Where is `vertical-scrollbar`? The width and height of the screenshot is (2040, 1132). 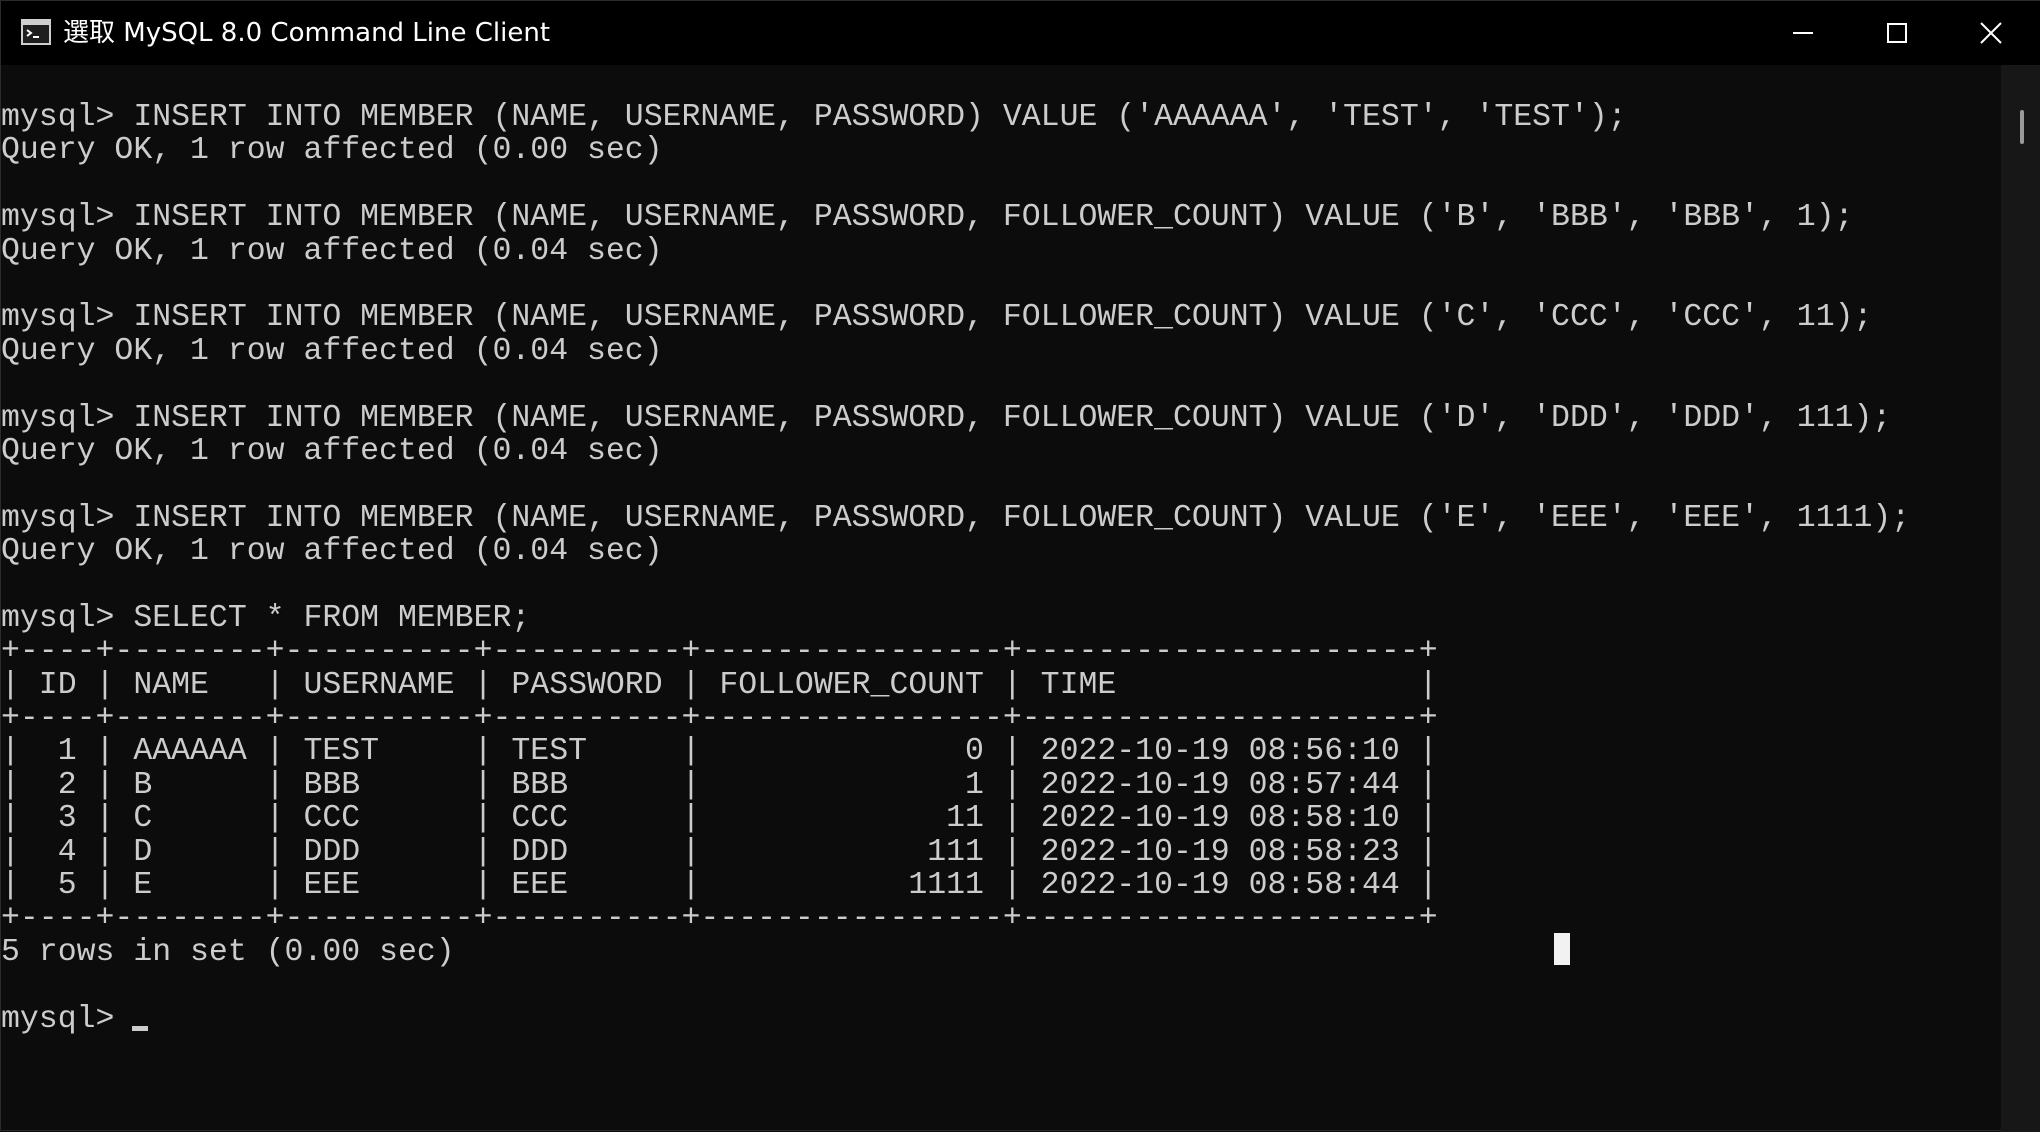 vertical-scrollbar is located at coordinates (2020, 598).